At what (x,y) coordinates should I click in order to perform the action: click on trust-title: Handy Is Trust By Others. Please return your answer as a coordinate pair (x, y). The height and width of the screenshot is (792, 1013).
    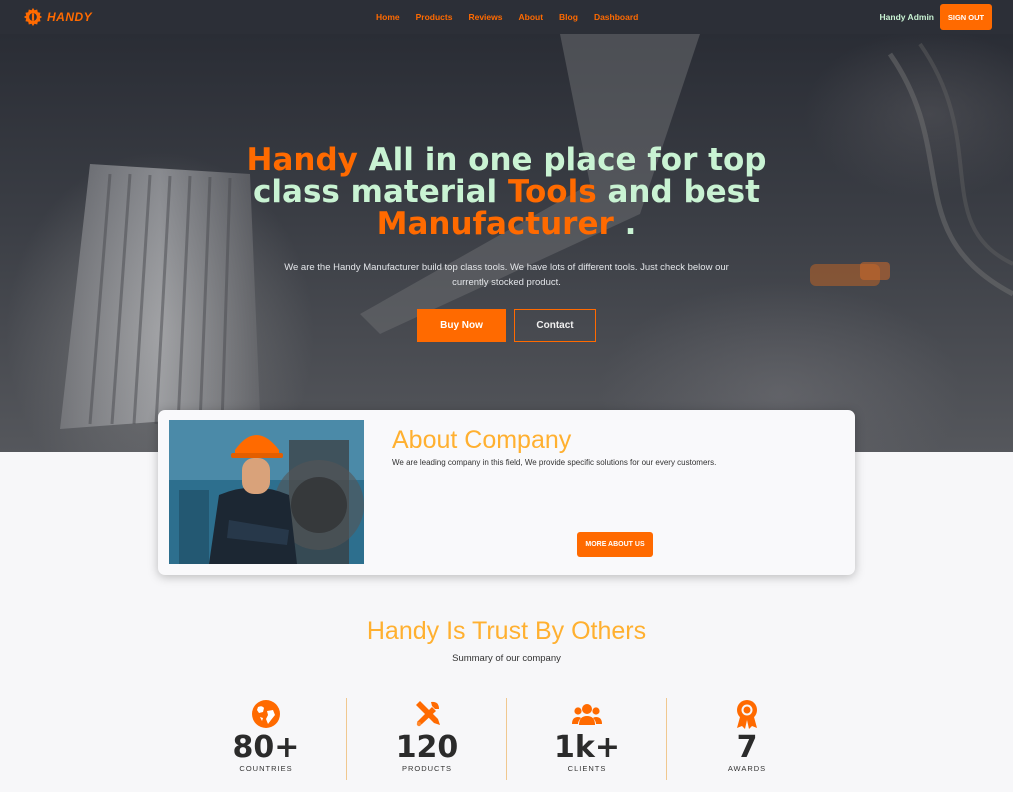
    Looking at the image, I should click on (506, 631).